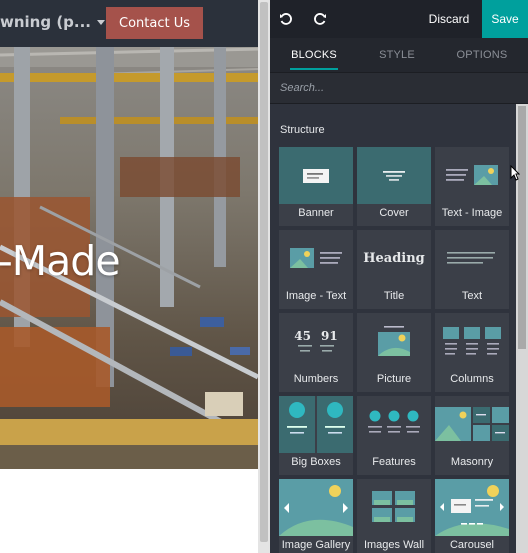 Image resolution: width=528 pixels, height=553 pixels. I want to click on block-picture: Picture, so click(394, 352).